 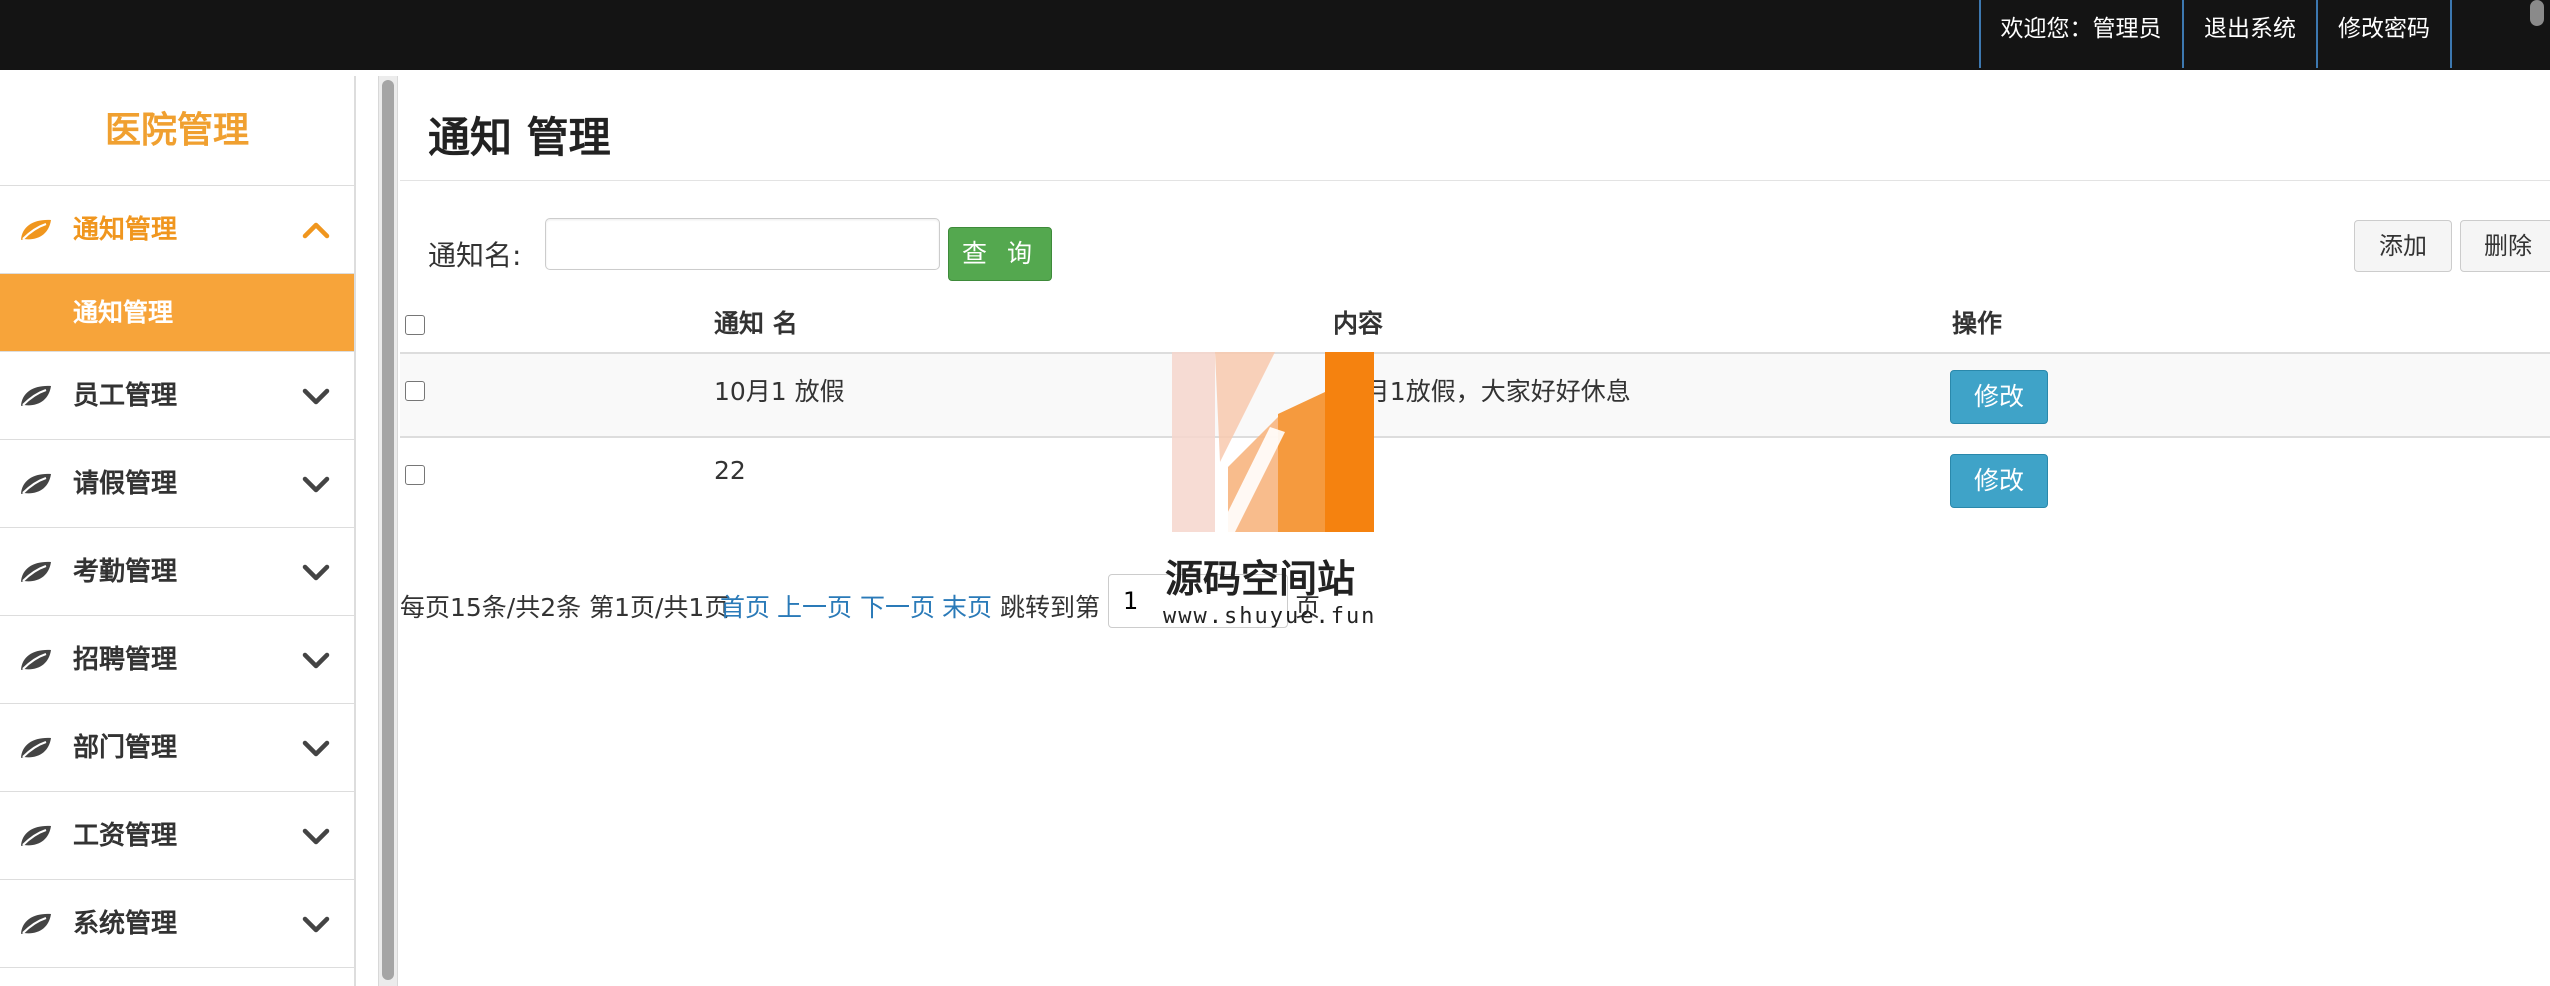 What do you see at coordinates (475, 255) in the screenshot?
I see `search-label: 通知名:` at bounding box center [475, 255].